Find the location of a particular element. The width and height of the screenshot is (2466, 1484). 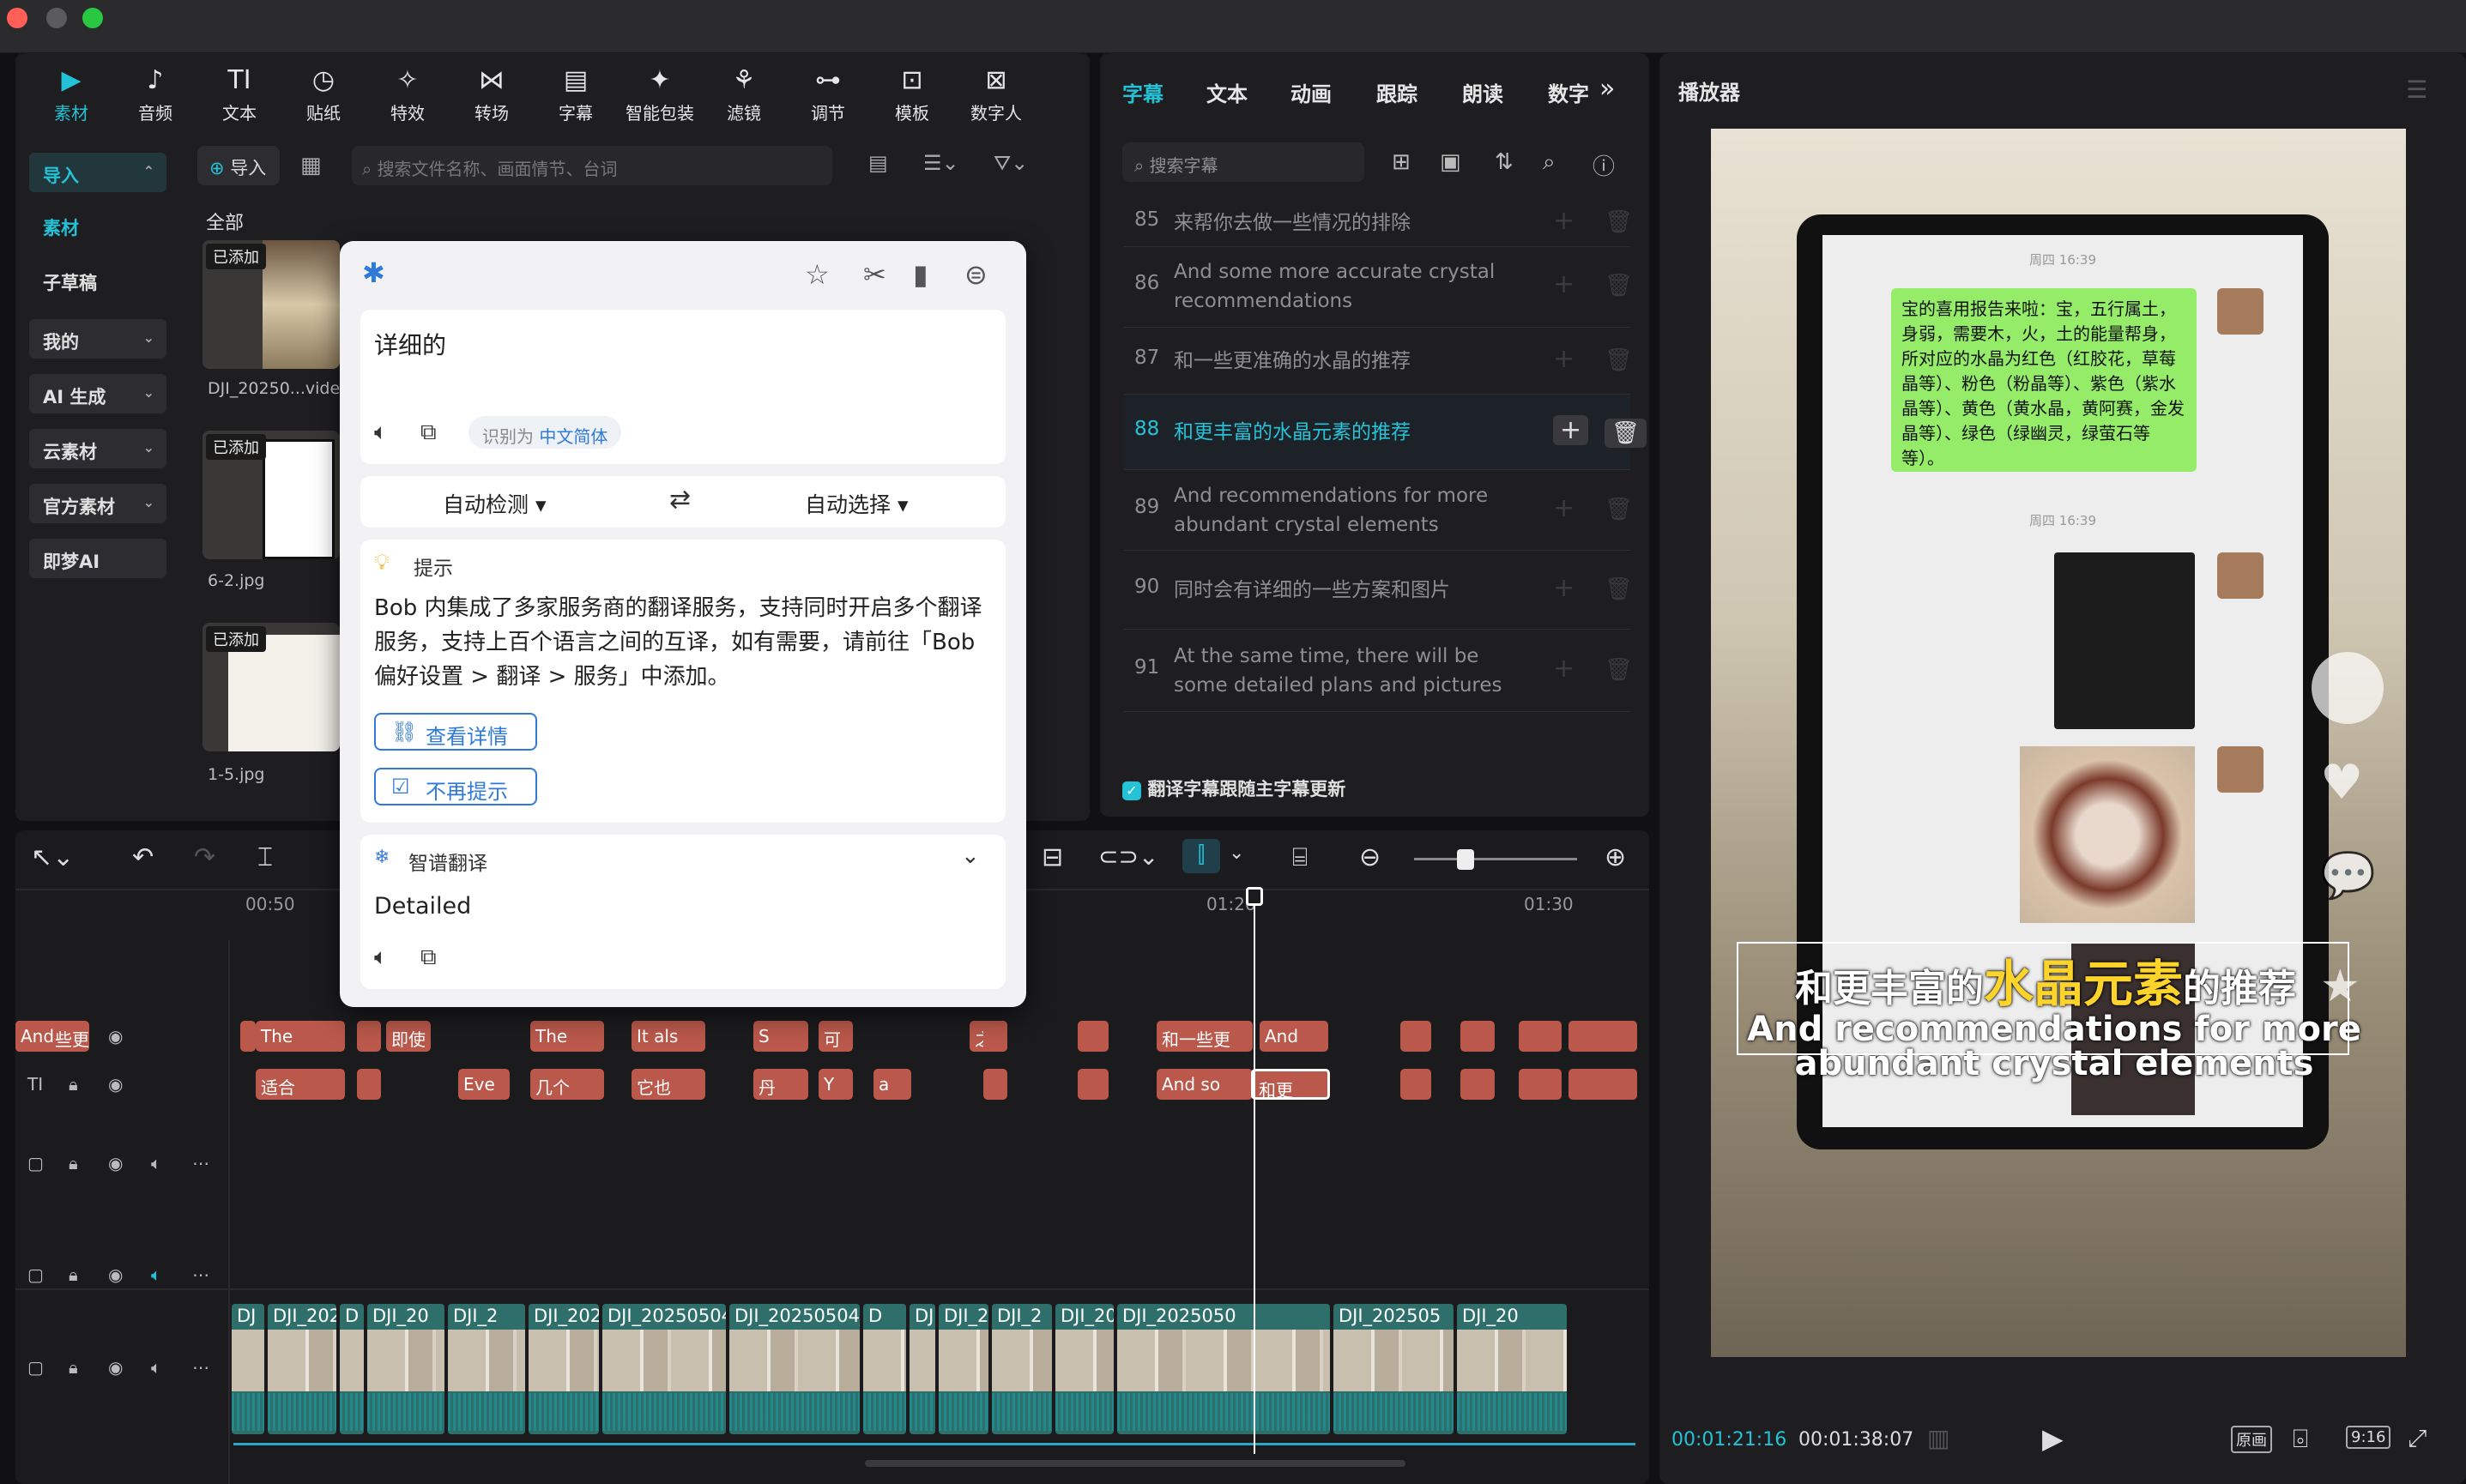

caption-text: 和更丰富的水晶元素的推荐 is located at coordinates (1354, 432).